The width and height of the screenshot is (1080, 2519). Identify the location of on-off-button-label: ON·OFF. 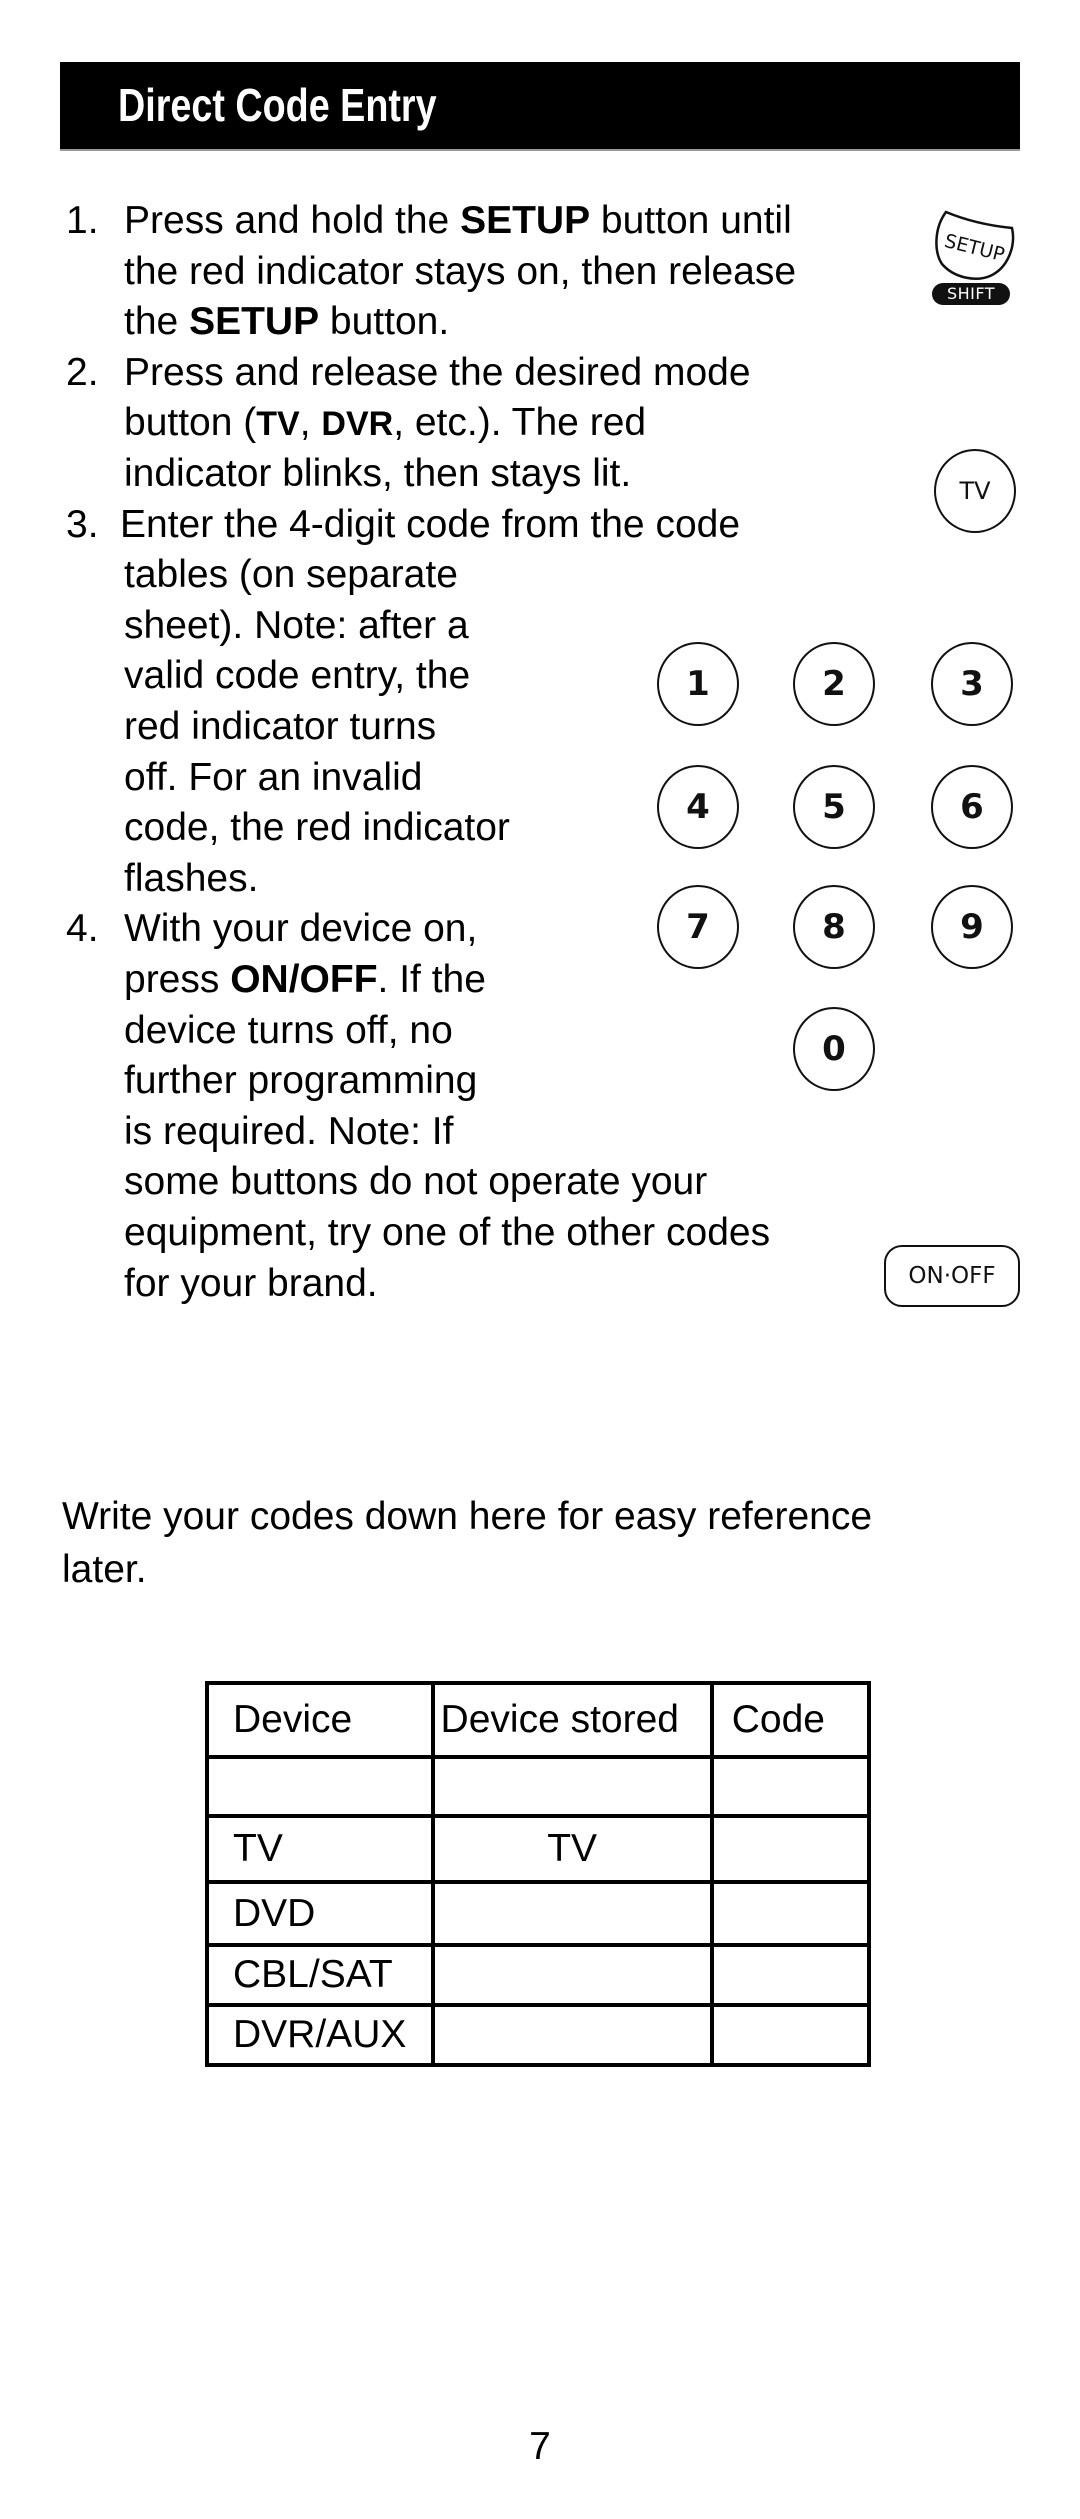
(952, 1276).